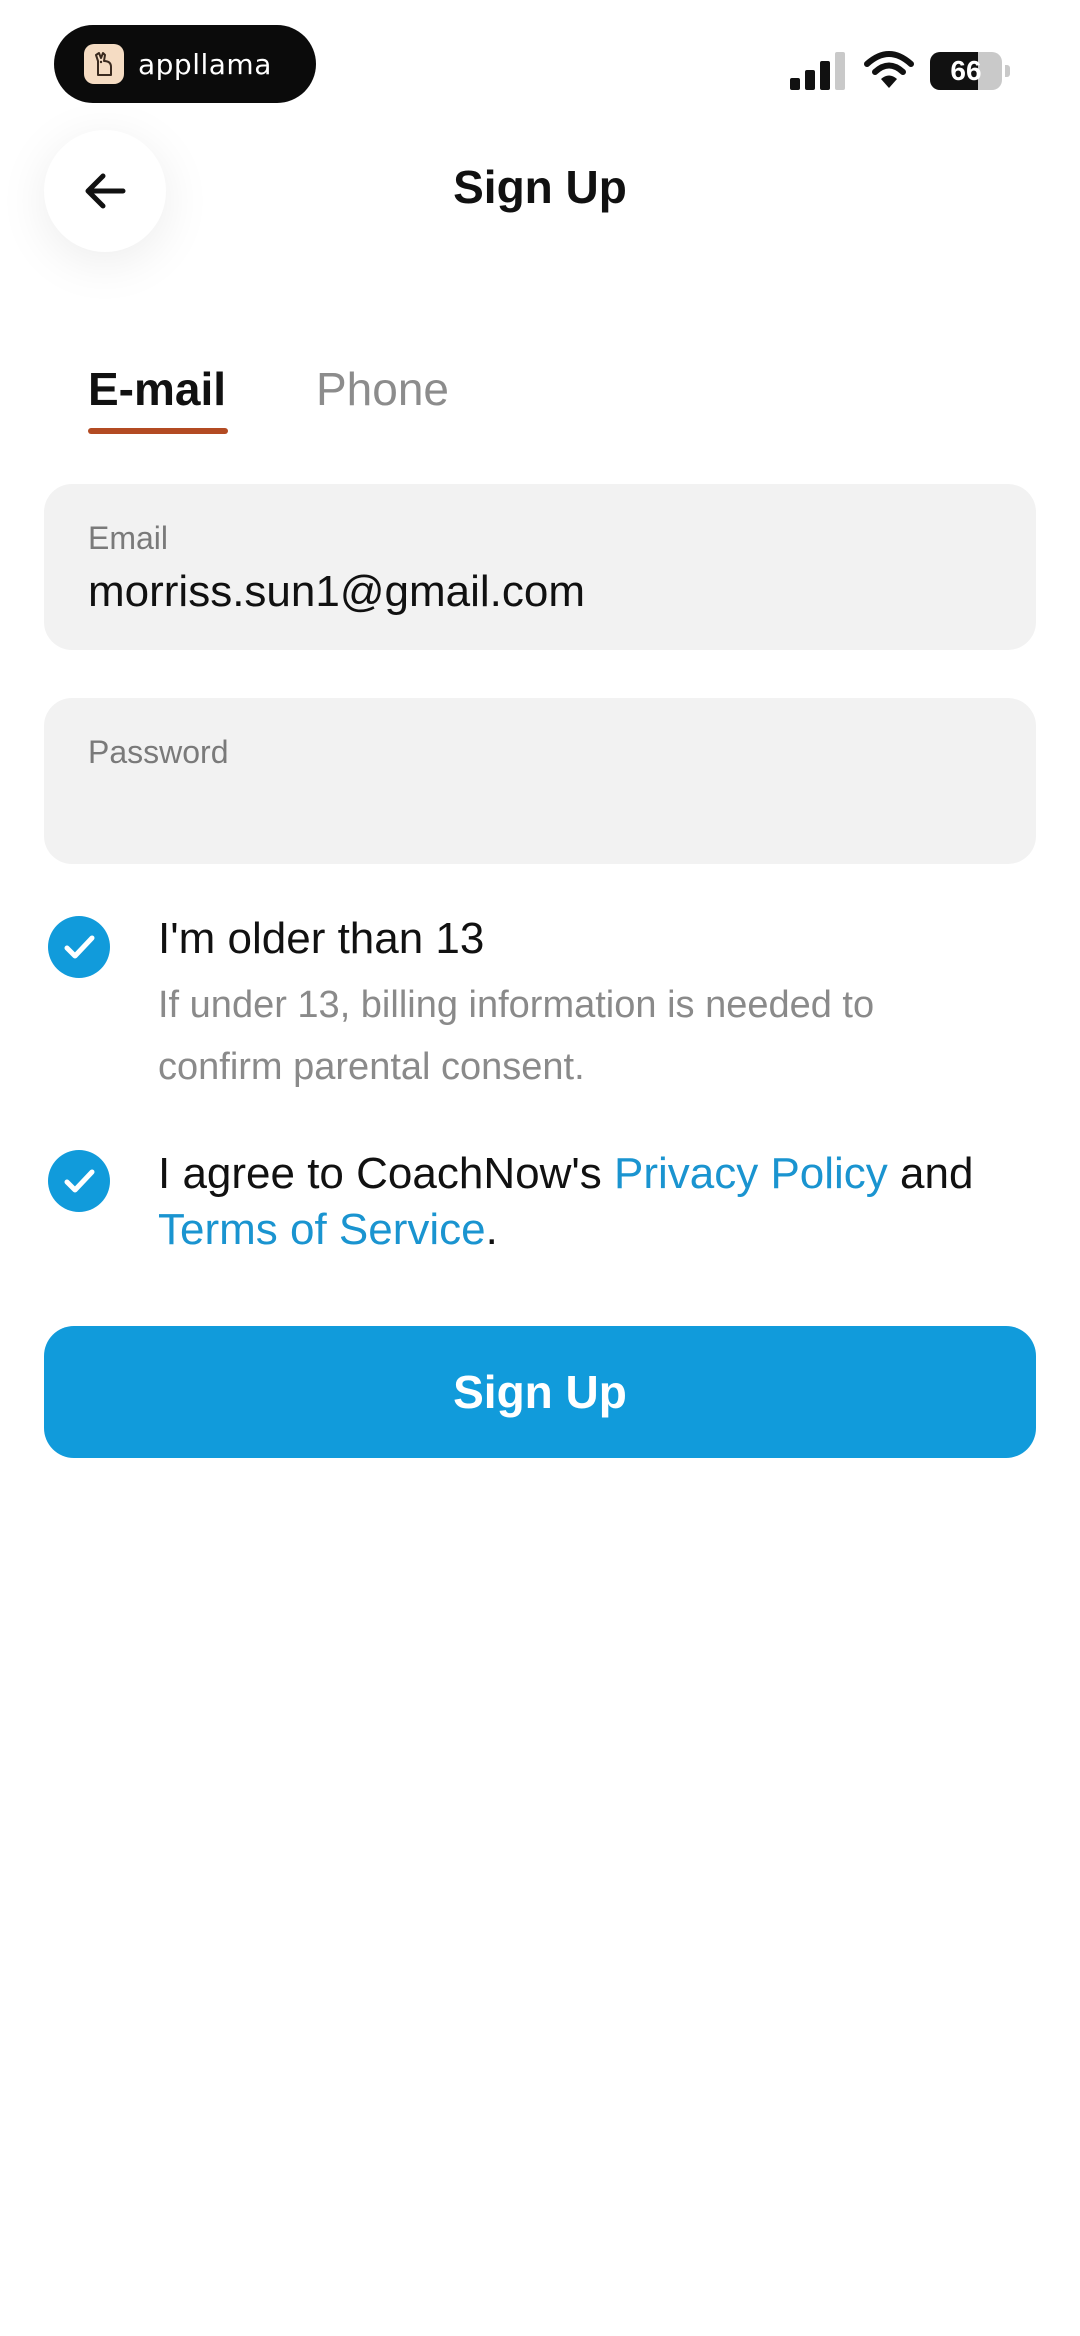 Image resolution: width=1080 pixels, height=2336 pixels. What do you see at coordinates (386, 1173) in the screenshot?
I see `terms-prefix: I agree to CoachNow's` at bounding box center [386, 1173].